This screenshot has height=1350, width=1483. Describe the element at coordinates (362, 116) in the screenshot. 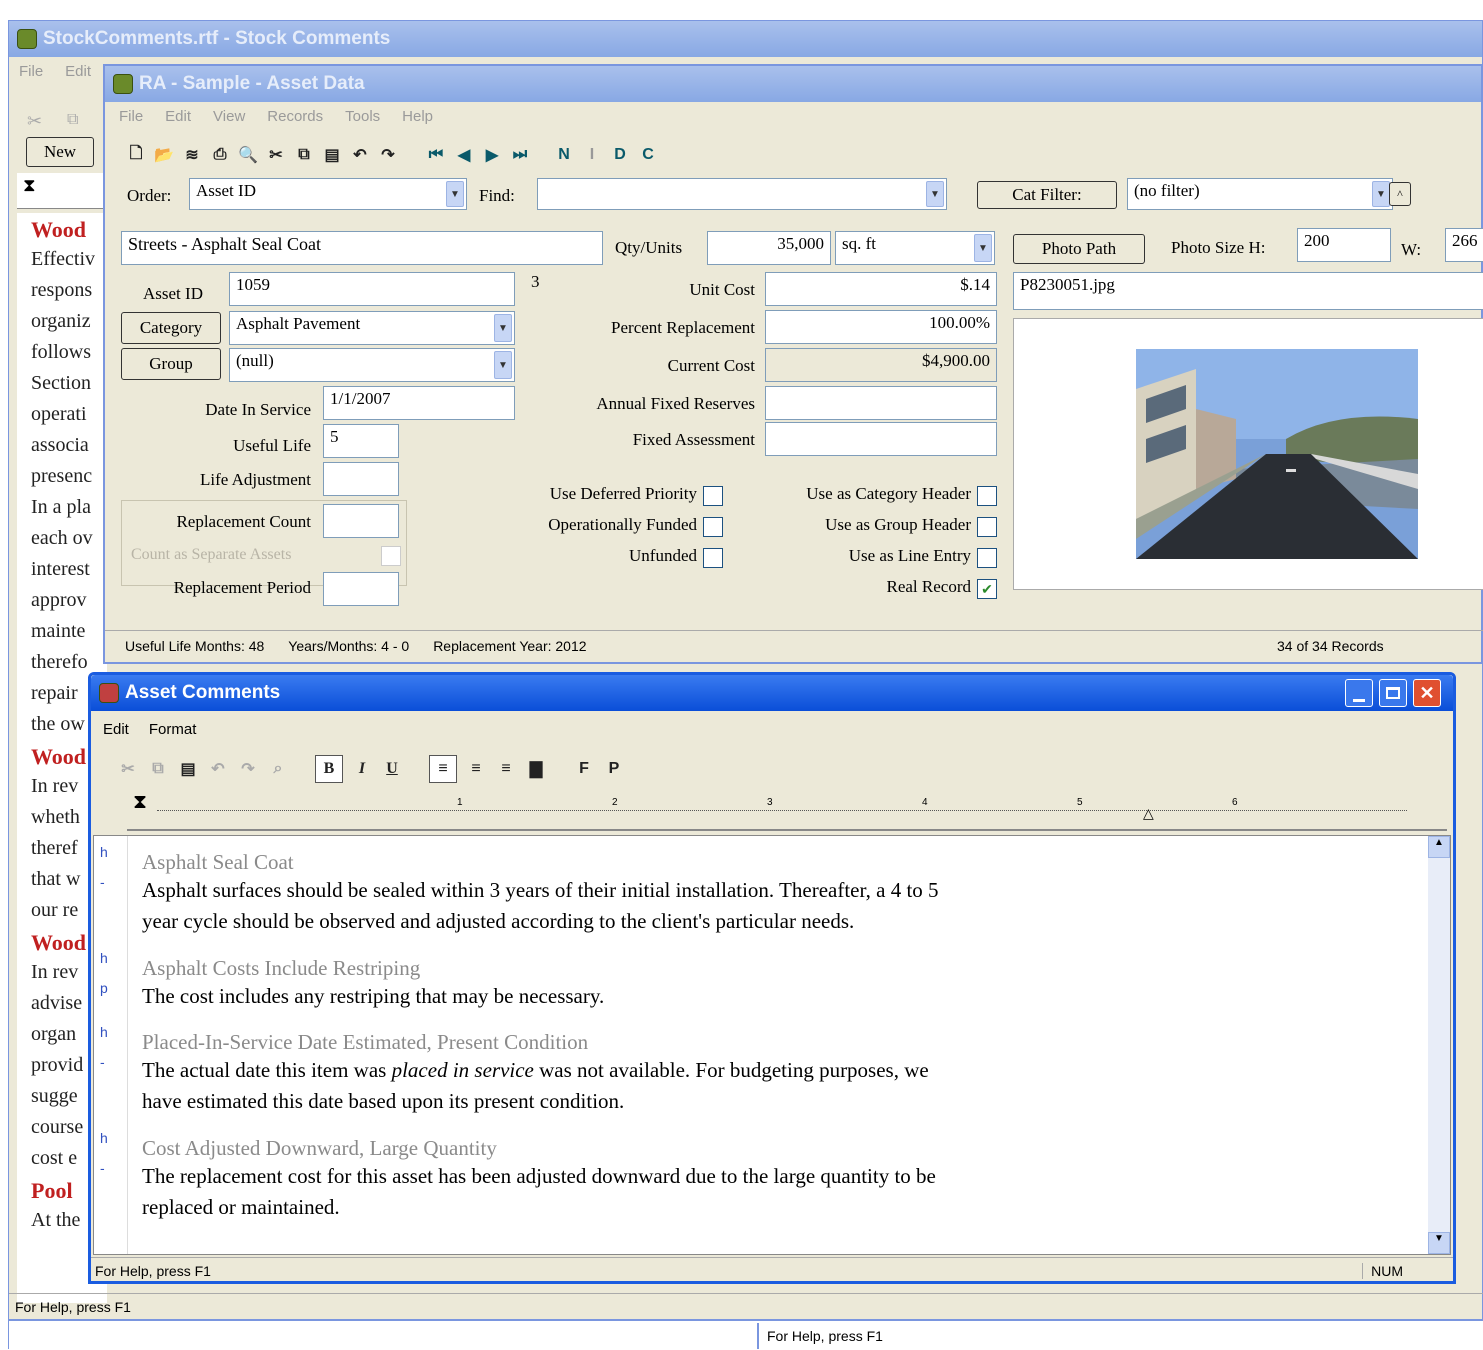

I see `menu-tools: Tools` at that location.